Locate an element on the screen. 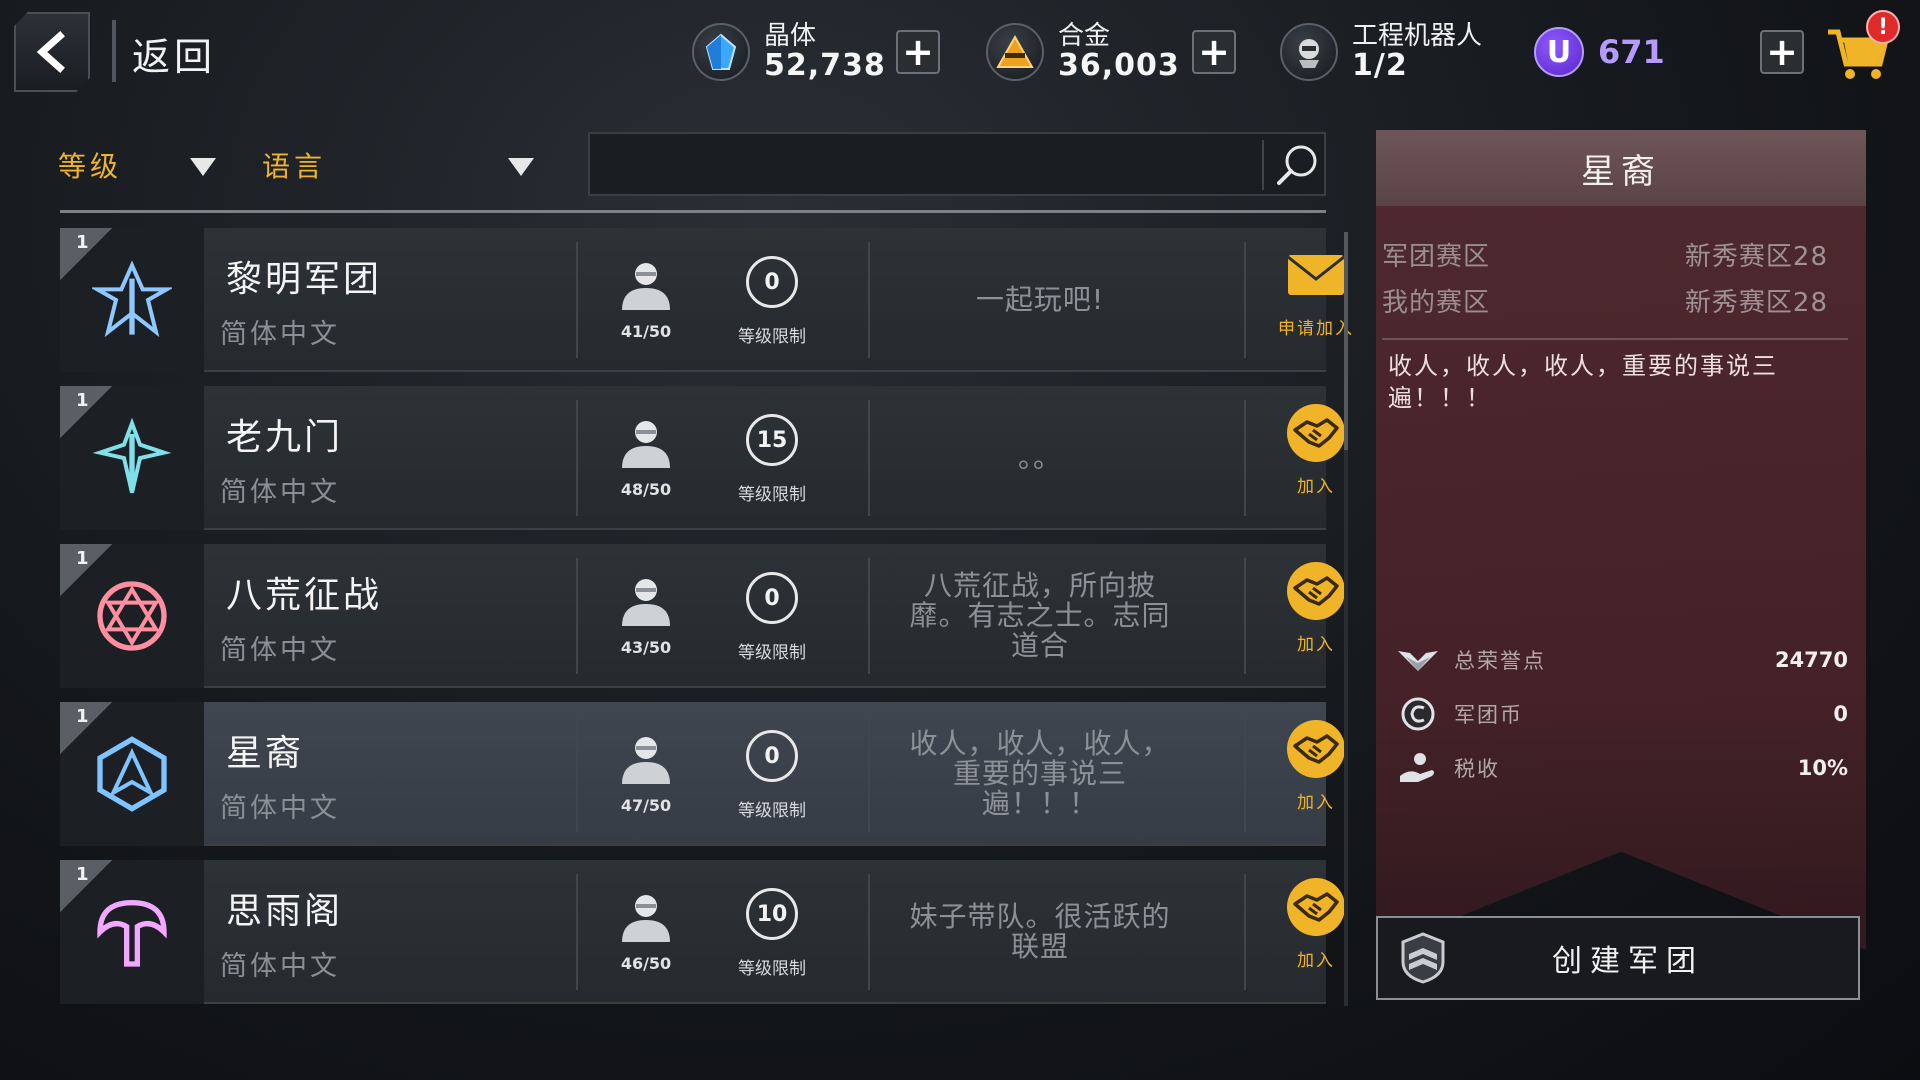 Image resolution: width=1920 pixels, height=1080 pixels. crystal-name: 晶体 is located at coordinates (790, 35).